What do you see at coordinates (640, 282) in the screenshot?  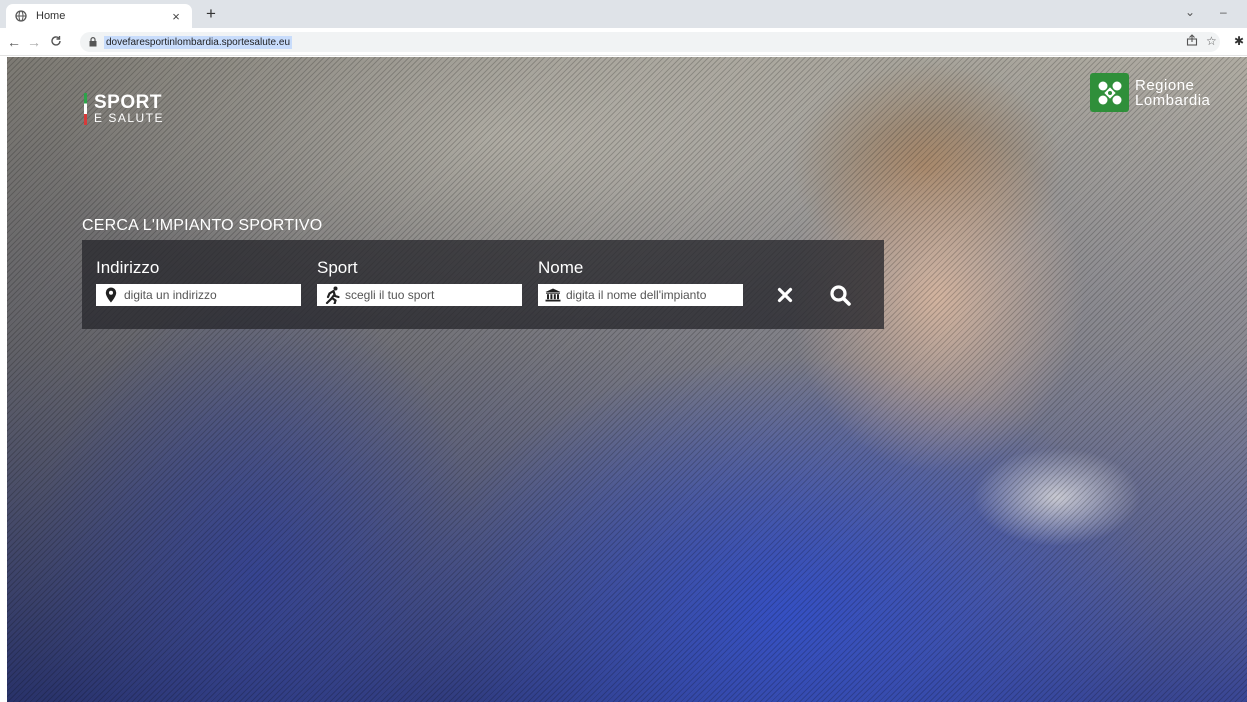 I see `name-field-group: Nome` at bounding box center [640, 282].